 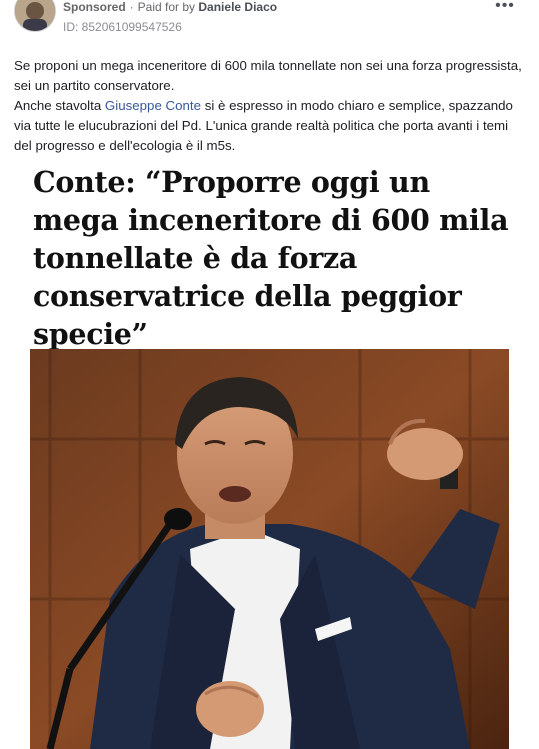 What do you see at coordinates (35, 16) in the screenshot?
I see `advertiser-avatar` at bounding box center [35, 16].